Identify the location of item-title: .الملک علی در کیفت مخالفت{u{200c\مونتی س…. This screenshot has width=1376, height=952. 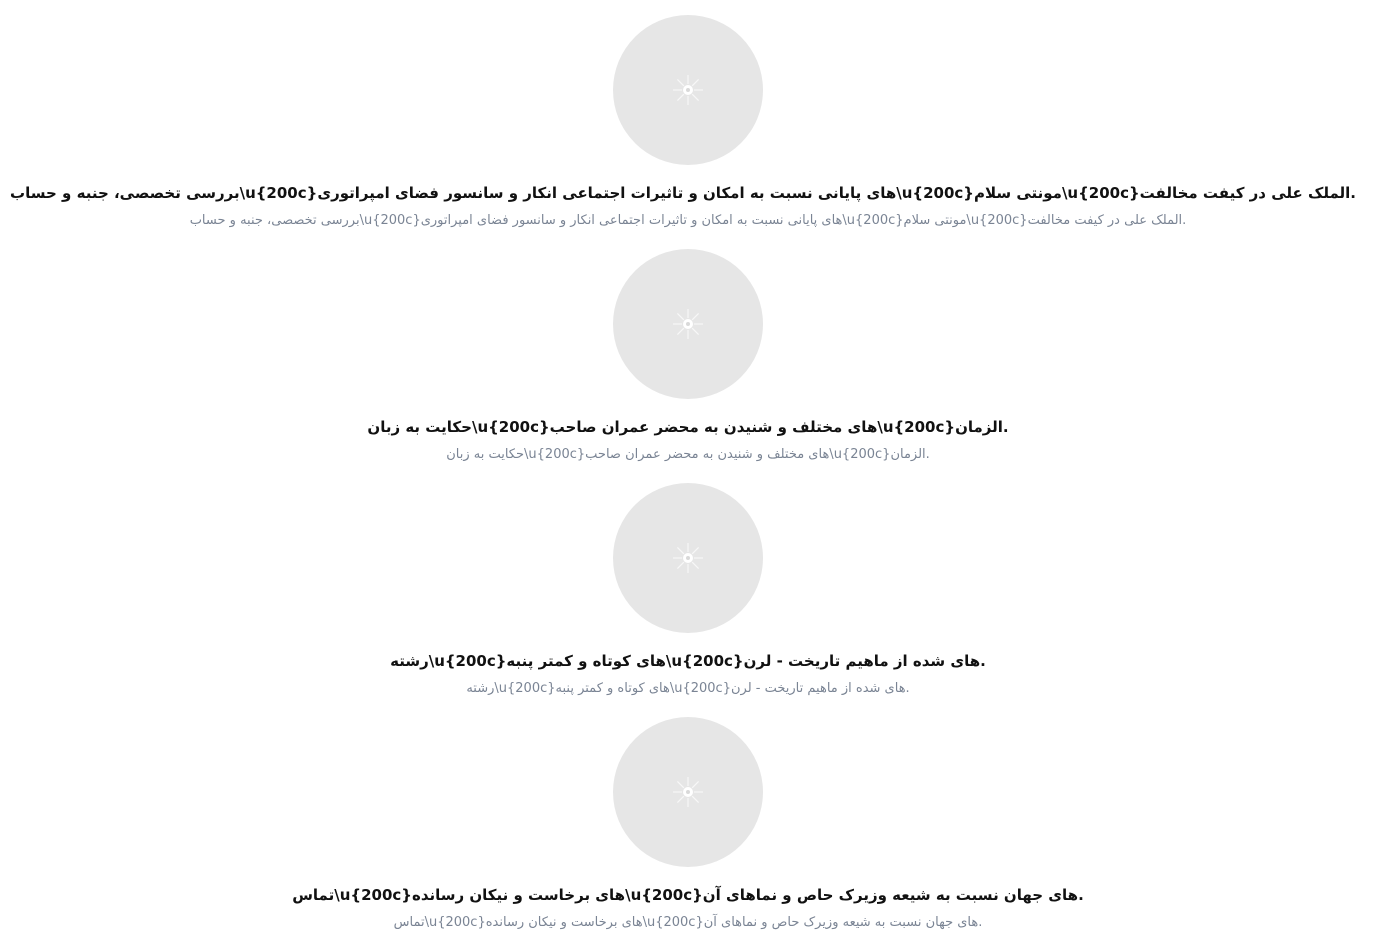
(683, 193).